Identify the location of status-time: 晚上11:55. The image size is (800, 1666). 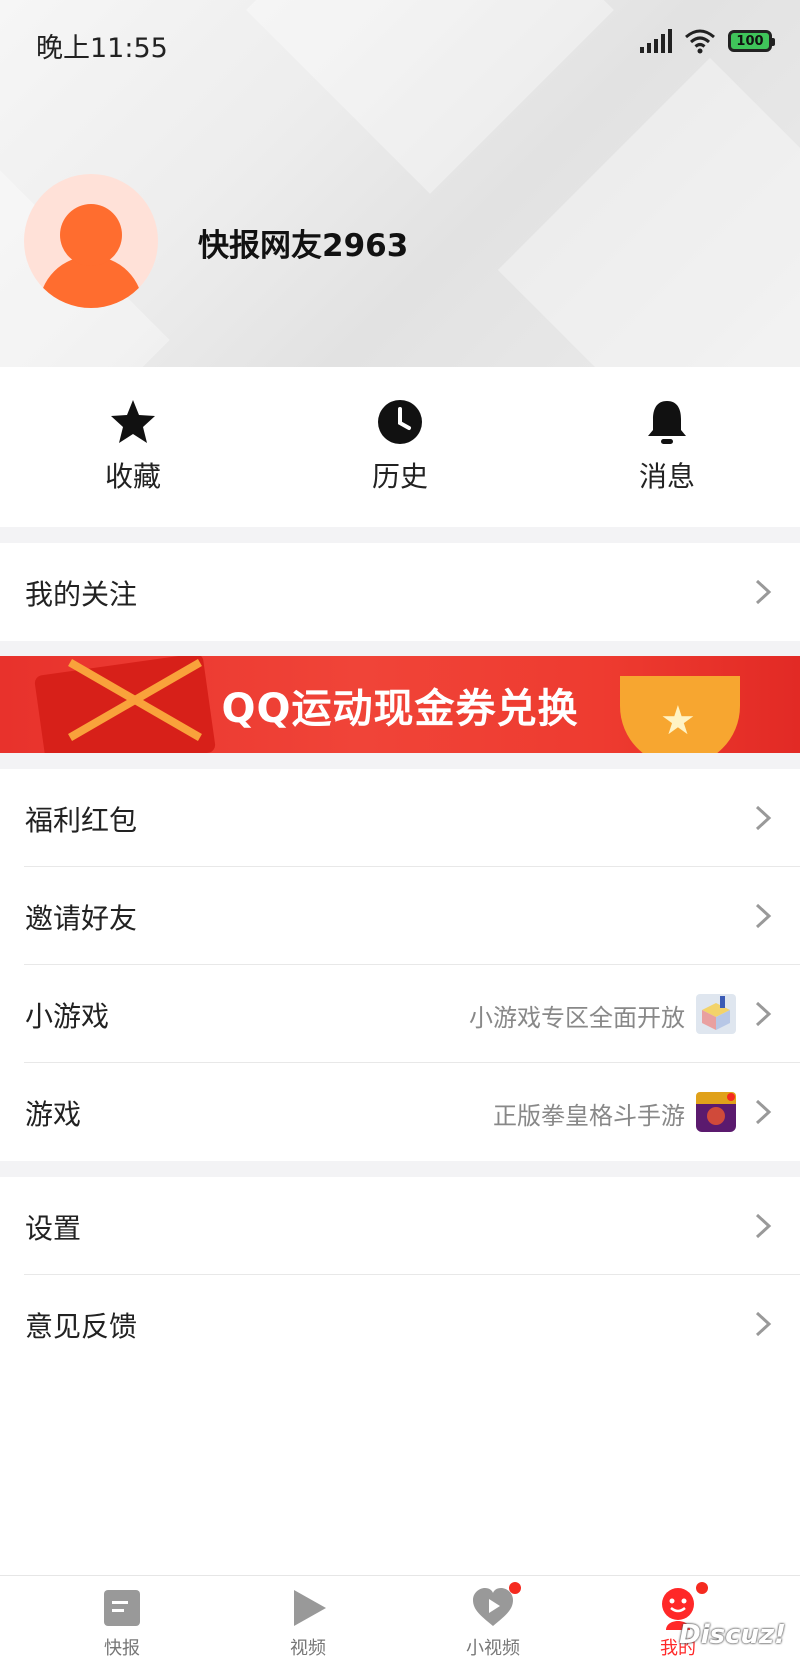
(102, 48).